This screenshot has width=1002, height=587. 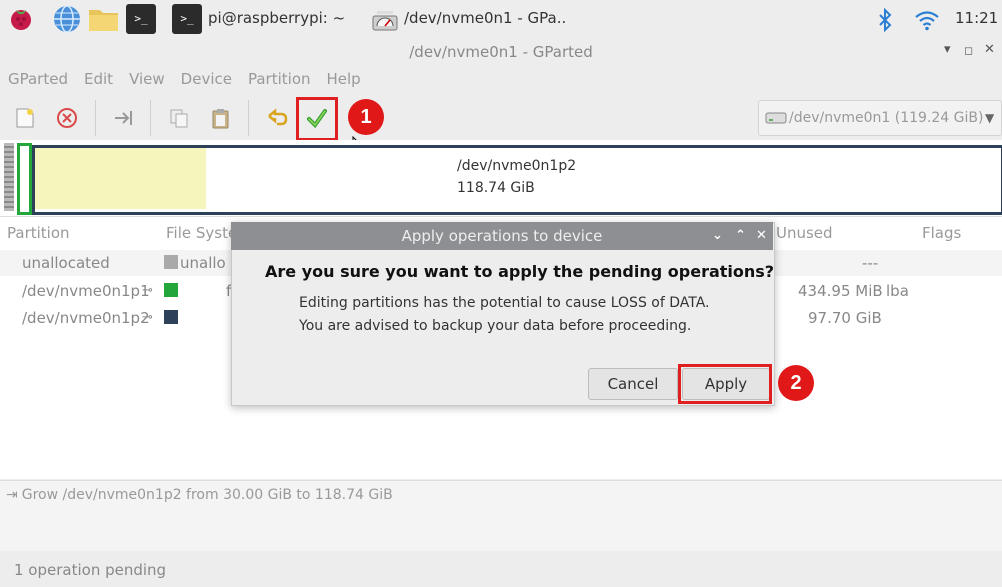 What do you see at coordinates (870, 263) in the screenshot?
I see `row-unused: ---` at bounding box center [870, 263].